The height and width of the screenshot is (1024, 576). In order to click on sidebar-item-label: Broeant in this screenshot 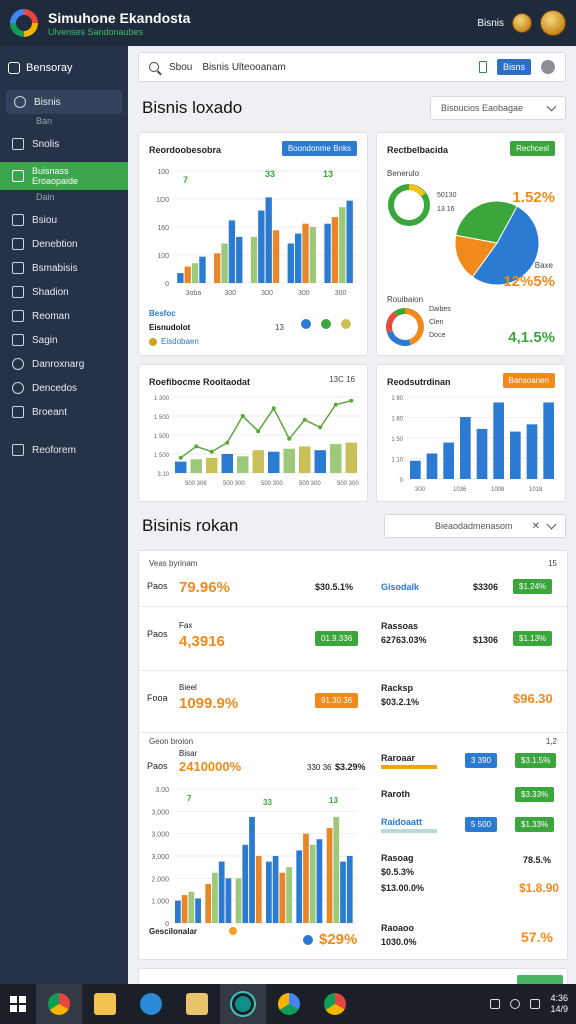, I will do `click(50, 412)`.